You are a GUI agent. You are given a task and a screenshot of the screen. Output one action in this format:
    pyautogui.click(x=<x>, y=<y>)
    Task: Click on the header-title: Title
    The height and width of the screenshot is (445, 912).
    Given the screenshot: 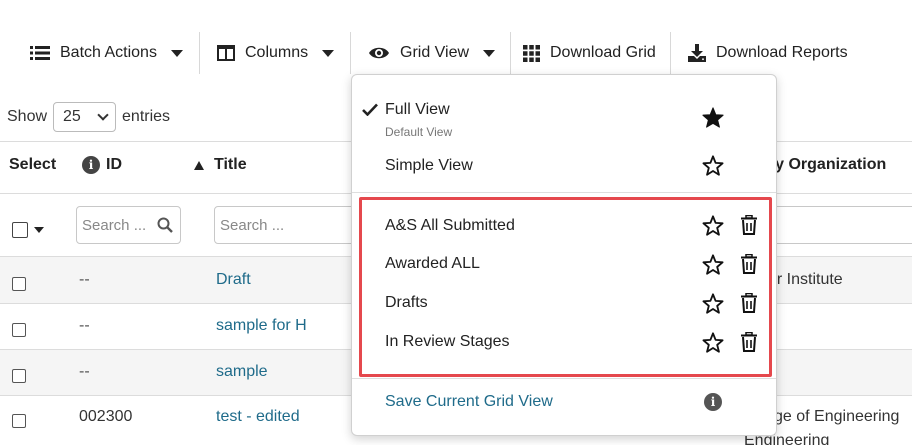 What is the action you would take?
    pyautogui.click(x=220, y=165)
    